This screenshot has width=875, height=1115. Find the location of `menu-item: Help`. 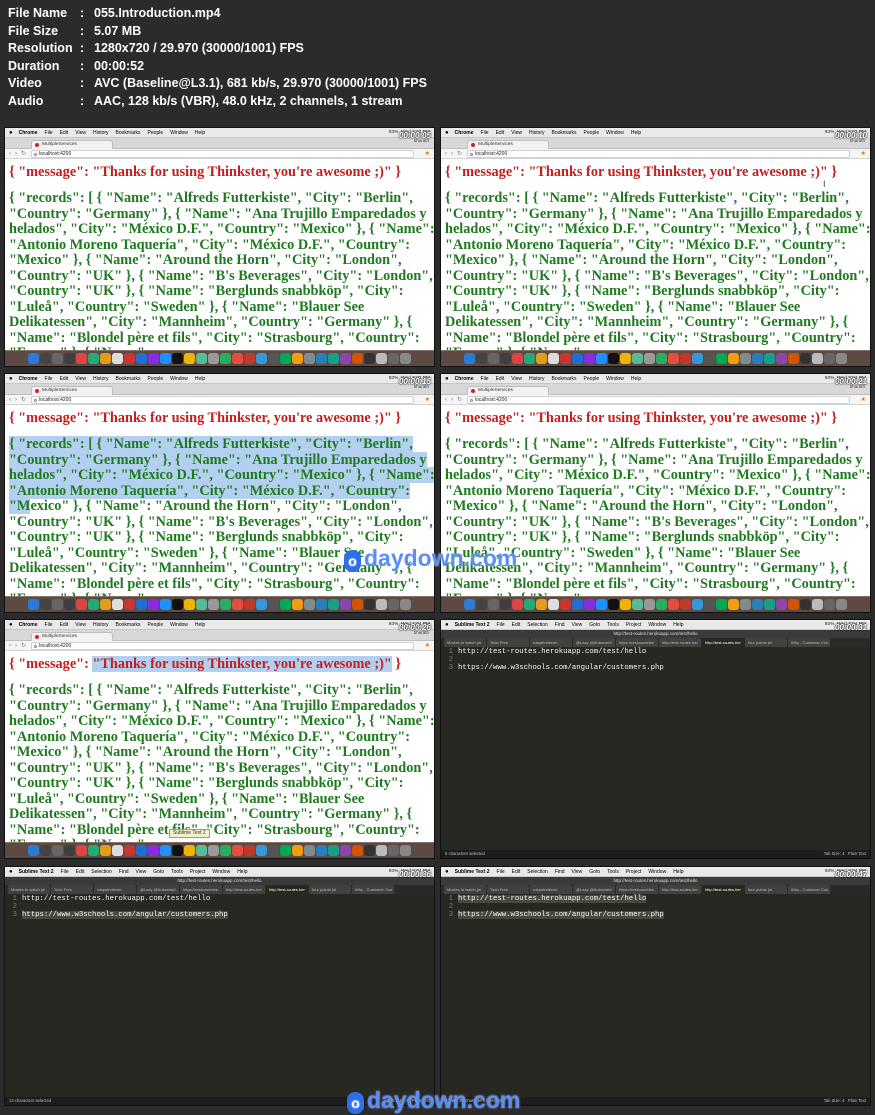

menu-item: Help is located at coordinates (200, 133).